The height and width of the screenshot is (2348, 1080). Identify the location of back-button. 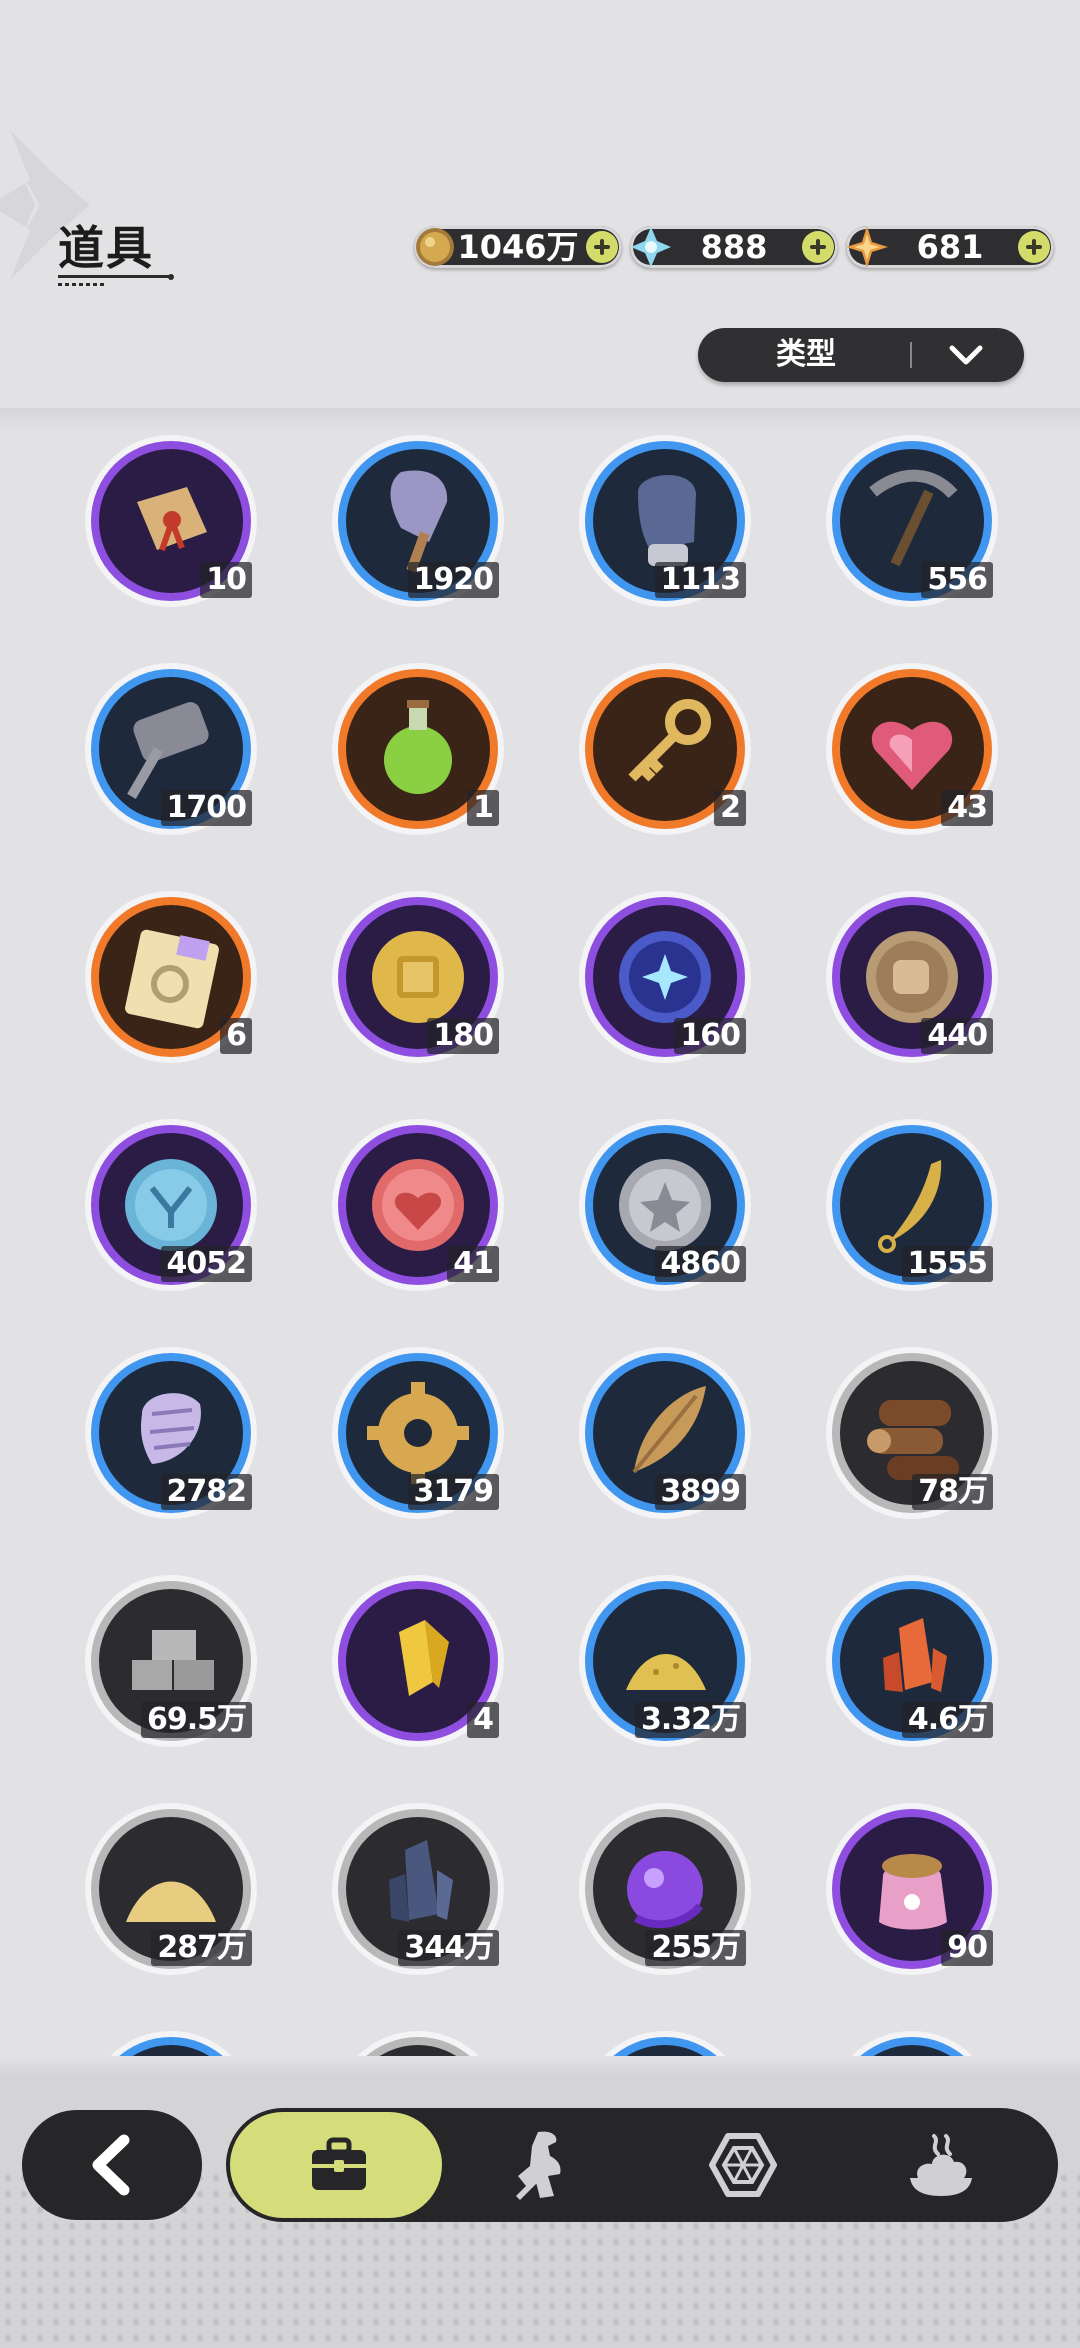
(112, 2165).